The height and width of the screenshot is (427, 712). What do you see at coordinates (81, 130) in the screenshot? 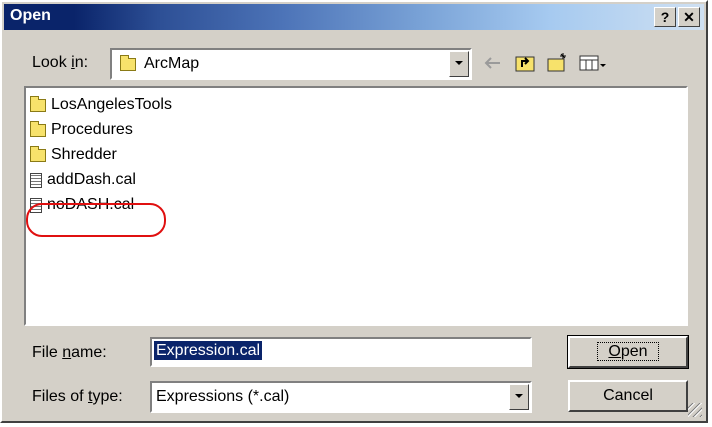
I see `list-item: Procedures` at bounding box center [81, 130].